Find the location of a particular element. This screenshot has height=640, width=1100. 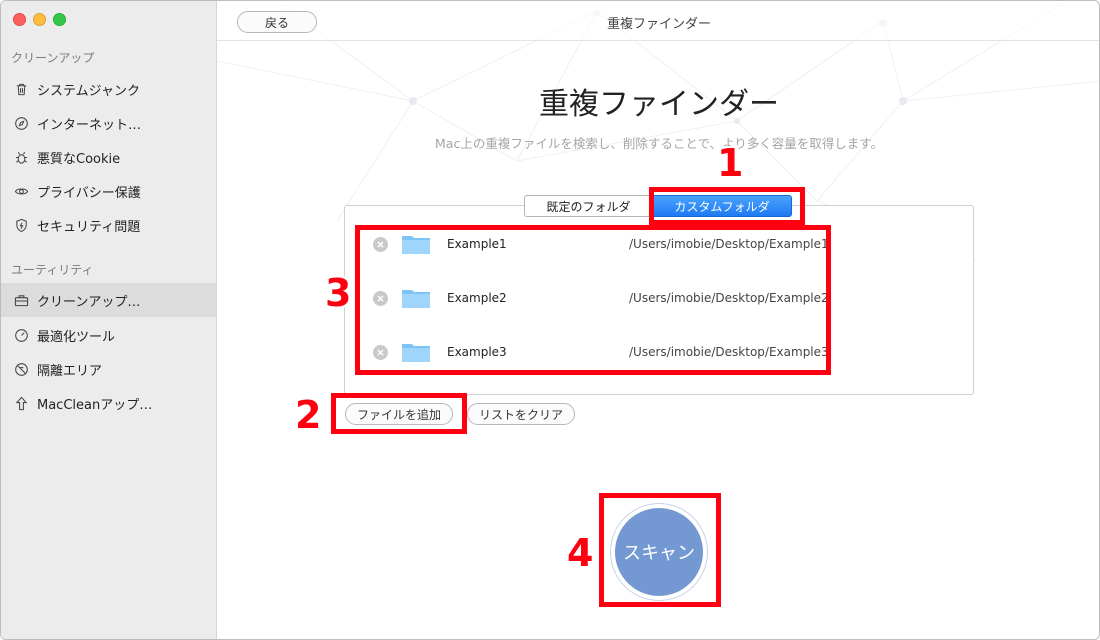

minimize-window-button is located at coordinates (39, 19).